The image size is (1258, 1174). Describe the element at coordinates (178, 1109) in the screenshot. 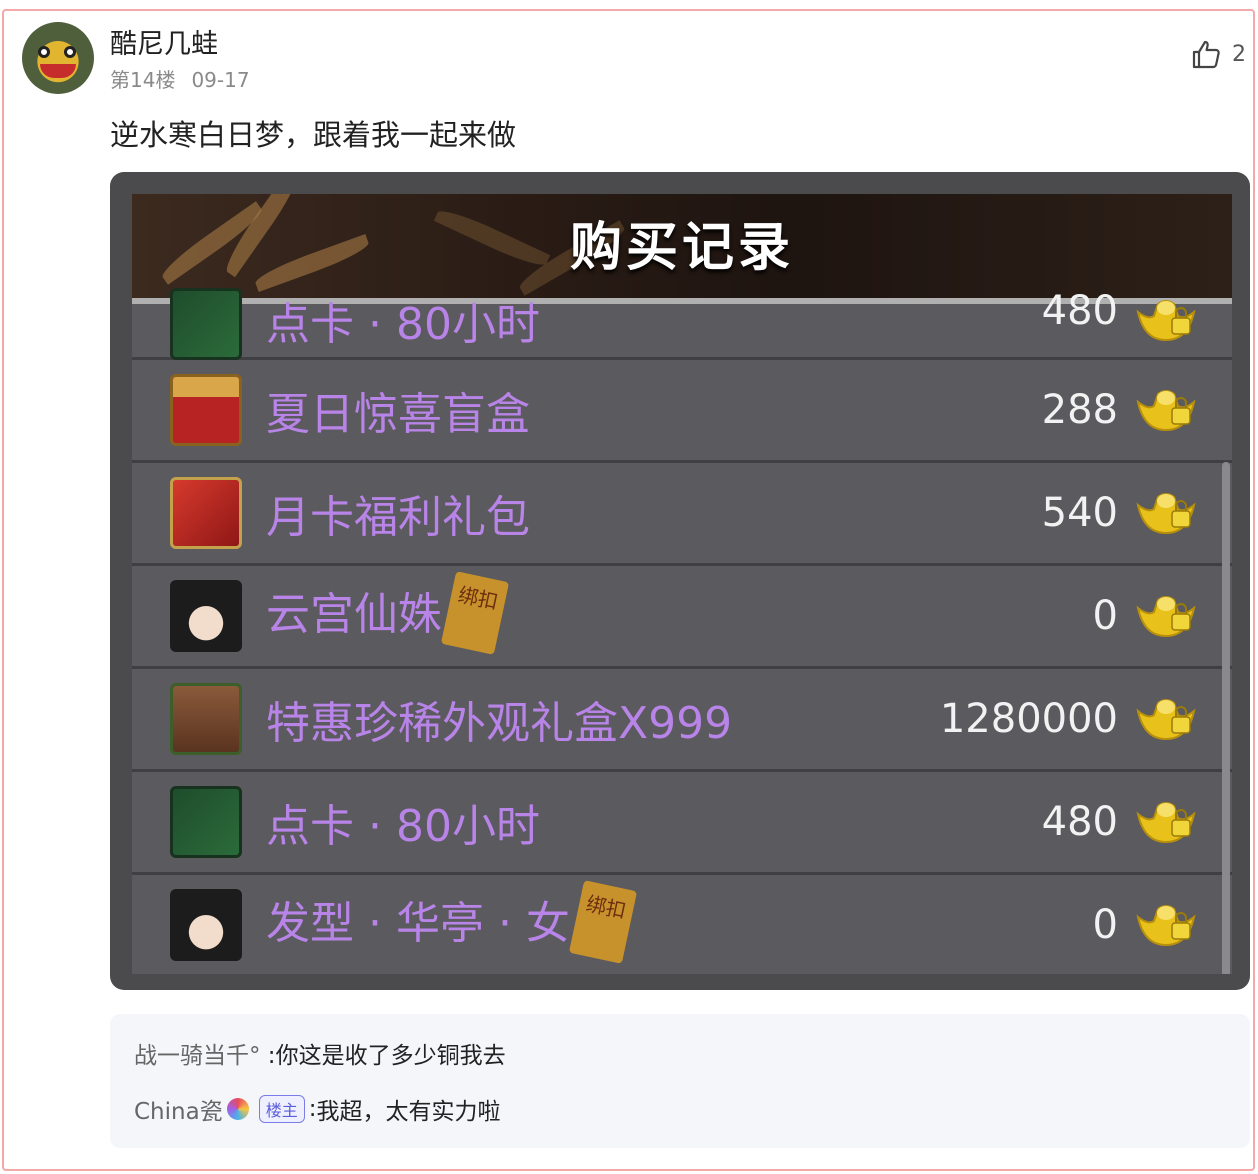

I see `reply-author: China瓷` at that location.